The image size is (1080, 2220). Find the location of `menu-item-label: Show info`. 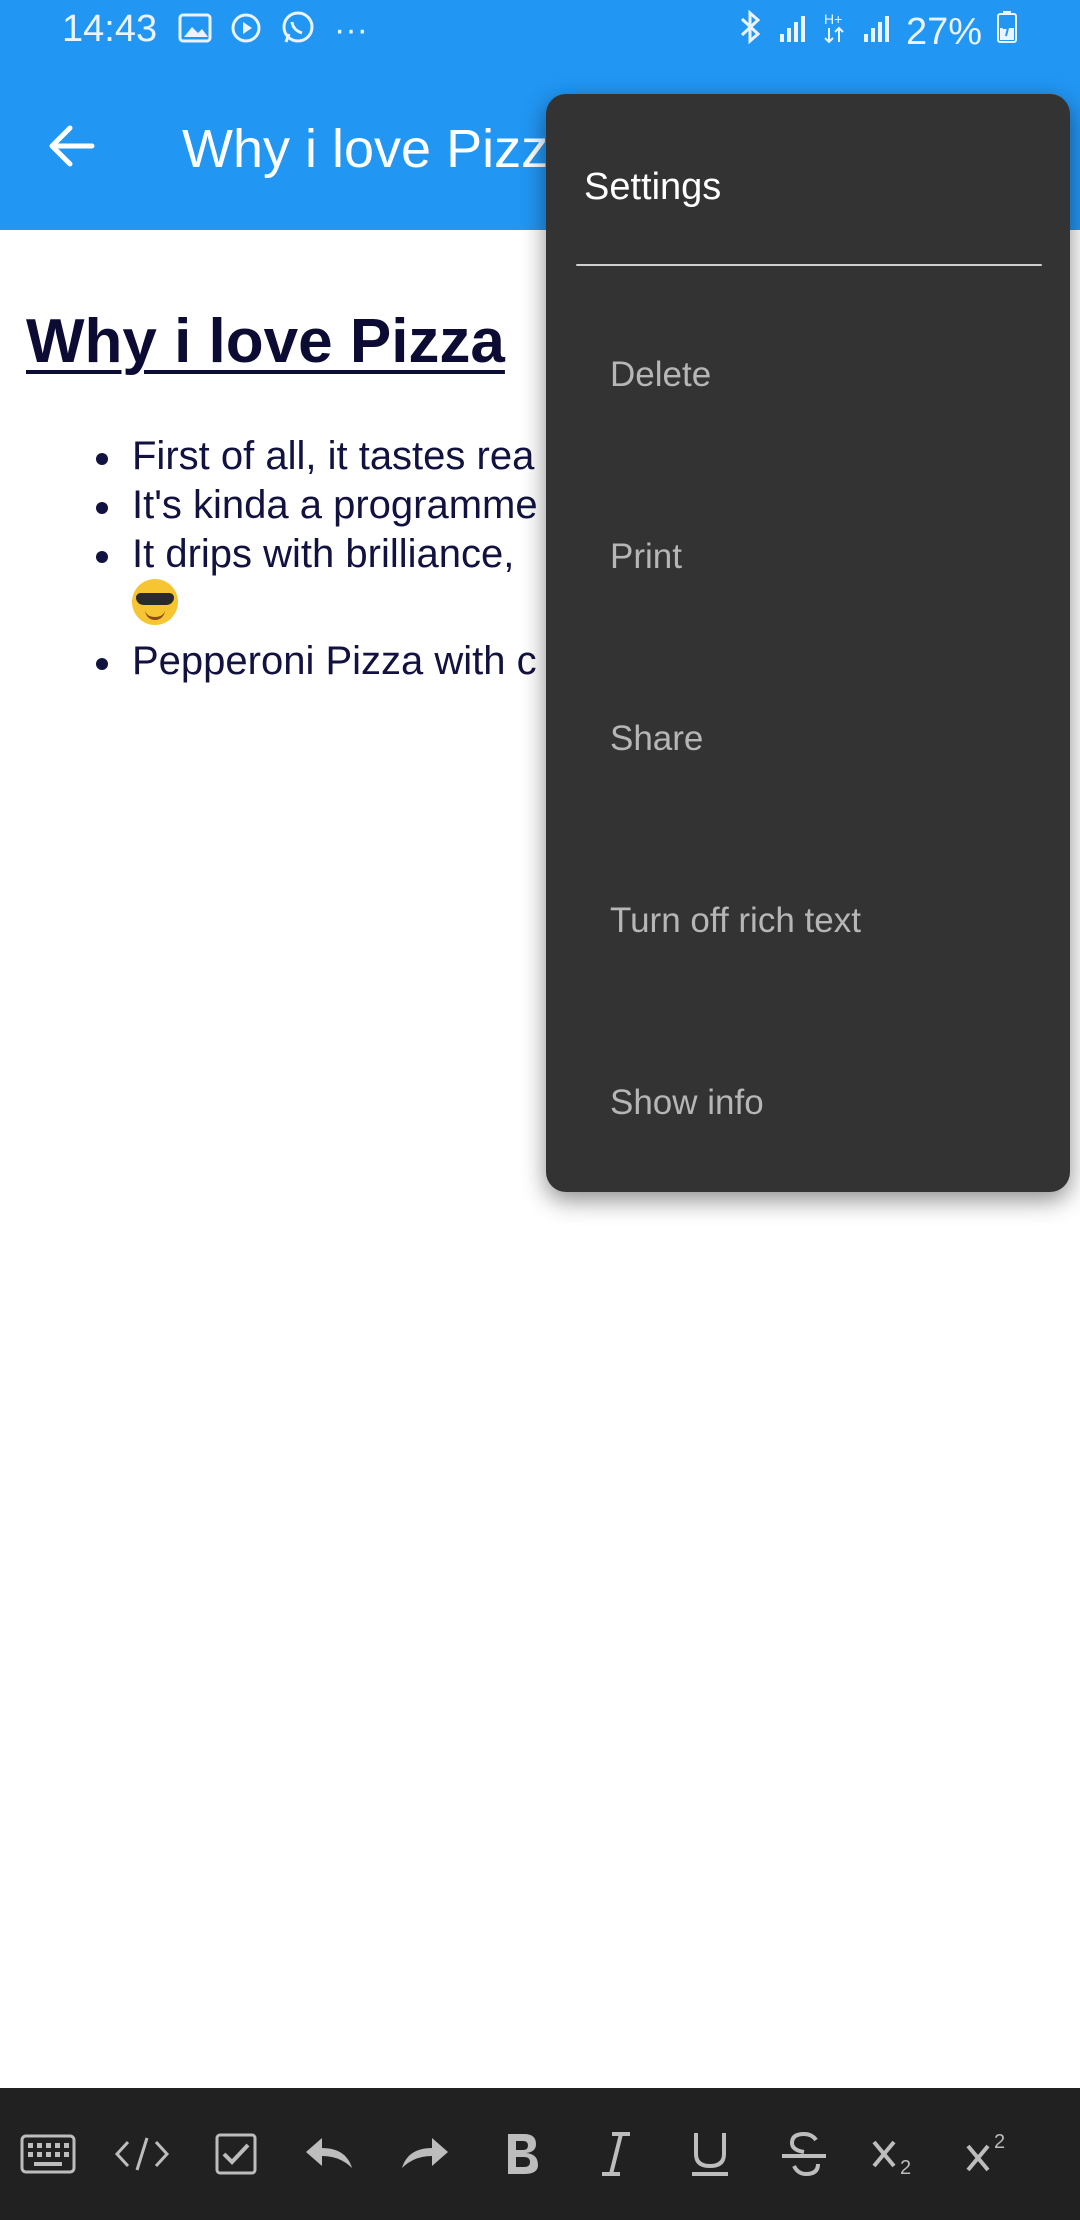

menu-item-label: Show info is located at coordinates (687, 1102).